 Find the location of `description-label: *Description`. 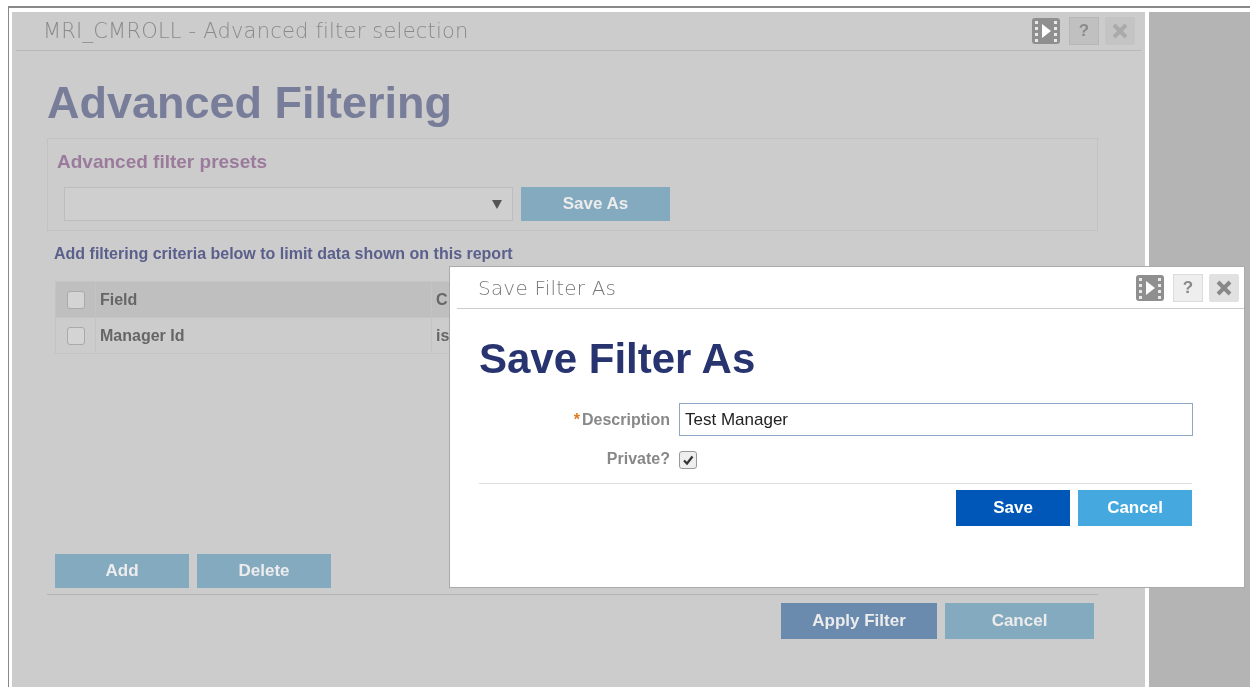

description-label: *Description is located at coordinates (621, 419).